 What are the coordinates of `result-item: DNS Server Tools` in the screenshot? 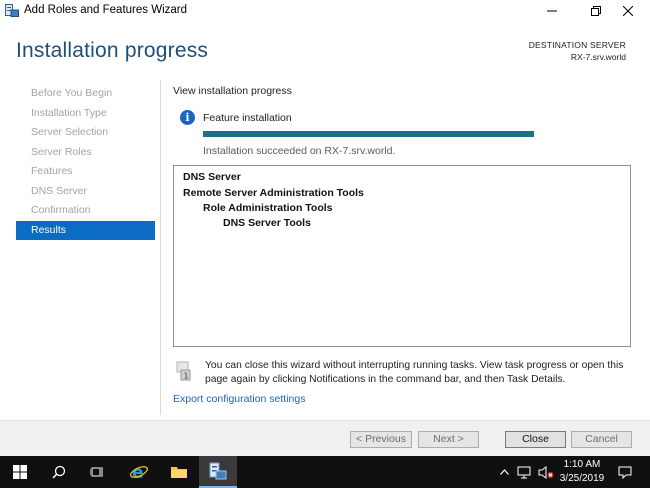 It's located at (267, 223).